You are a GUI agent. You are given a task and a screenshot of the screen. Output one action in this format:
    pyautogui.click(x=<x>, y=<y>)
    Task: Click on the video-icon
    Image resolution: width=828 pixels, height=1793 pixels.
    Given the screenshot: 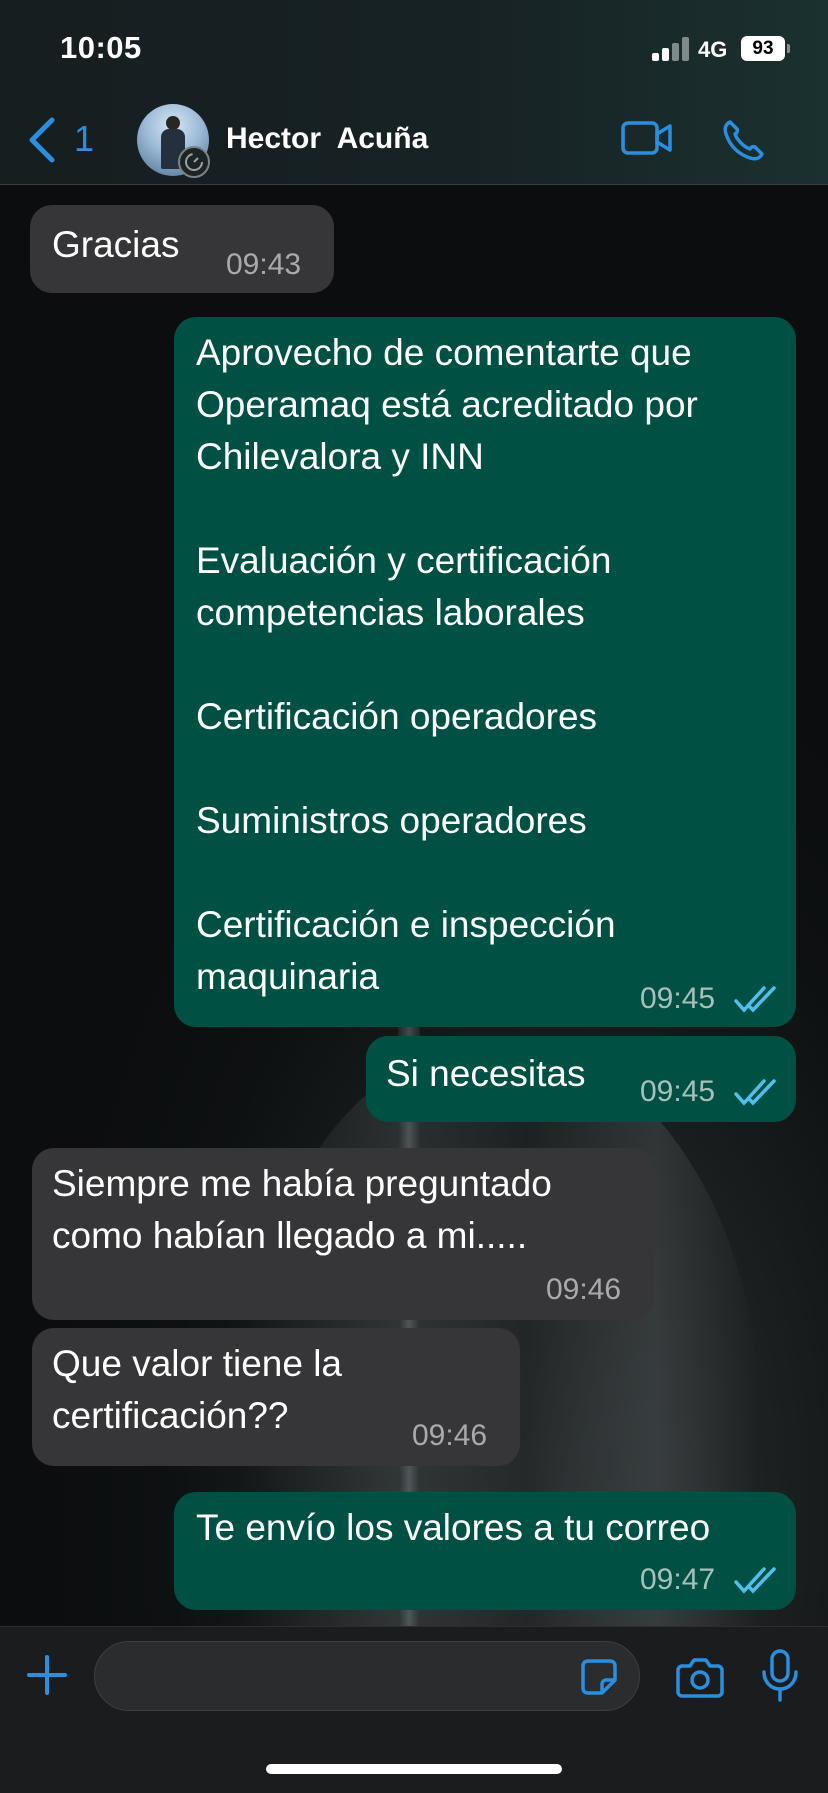 What is the action you would take?
    pyautogui.click(x=646, y=138)
    